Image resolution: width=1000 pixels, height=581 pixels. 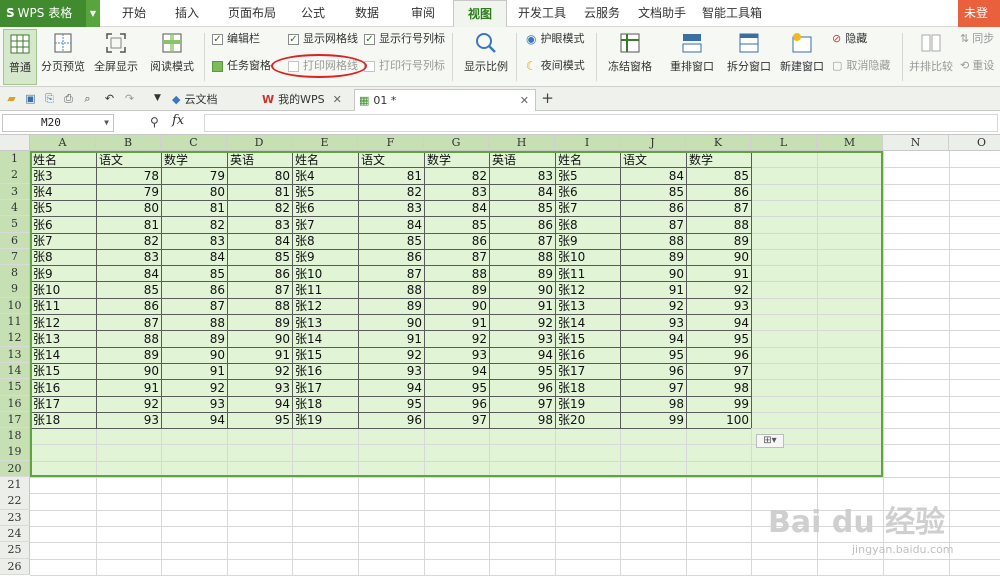 What do you see at coordinates (15, 192) in the screenshot?
I see `row-header: 3` at bounding box center [15, 192].